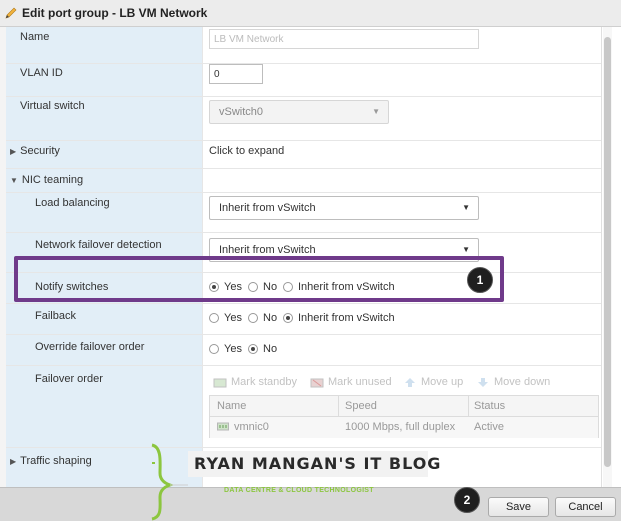  I want to click on security-expand-link: Click to expand, so click(246, 151).